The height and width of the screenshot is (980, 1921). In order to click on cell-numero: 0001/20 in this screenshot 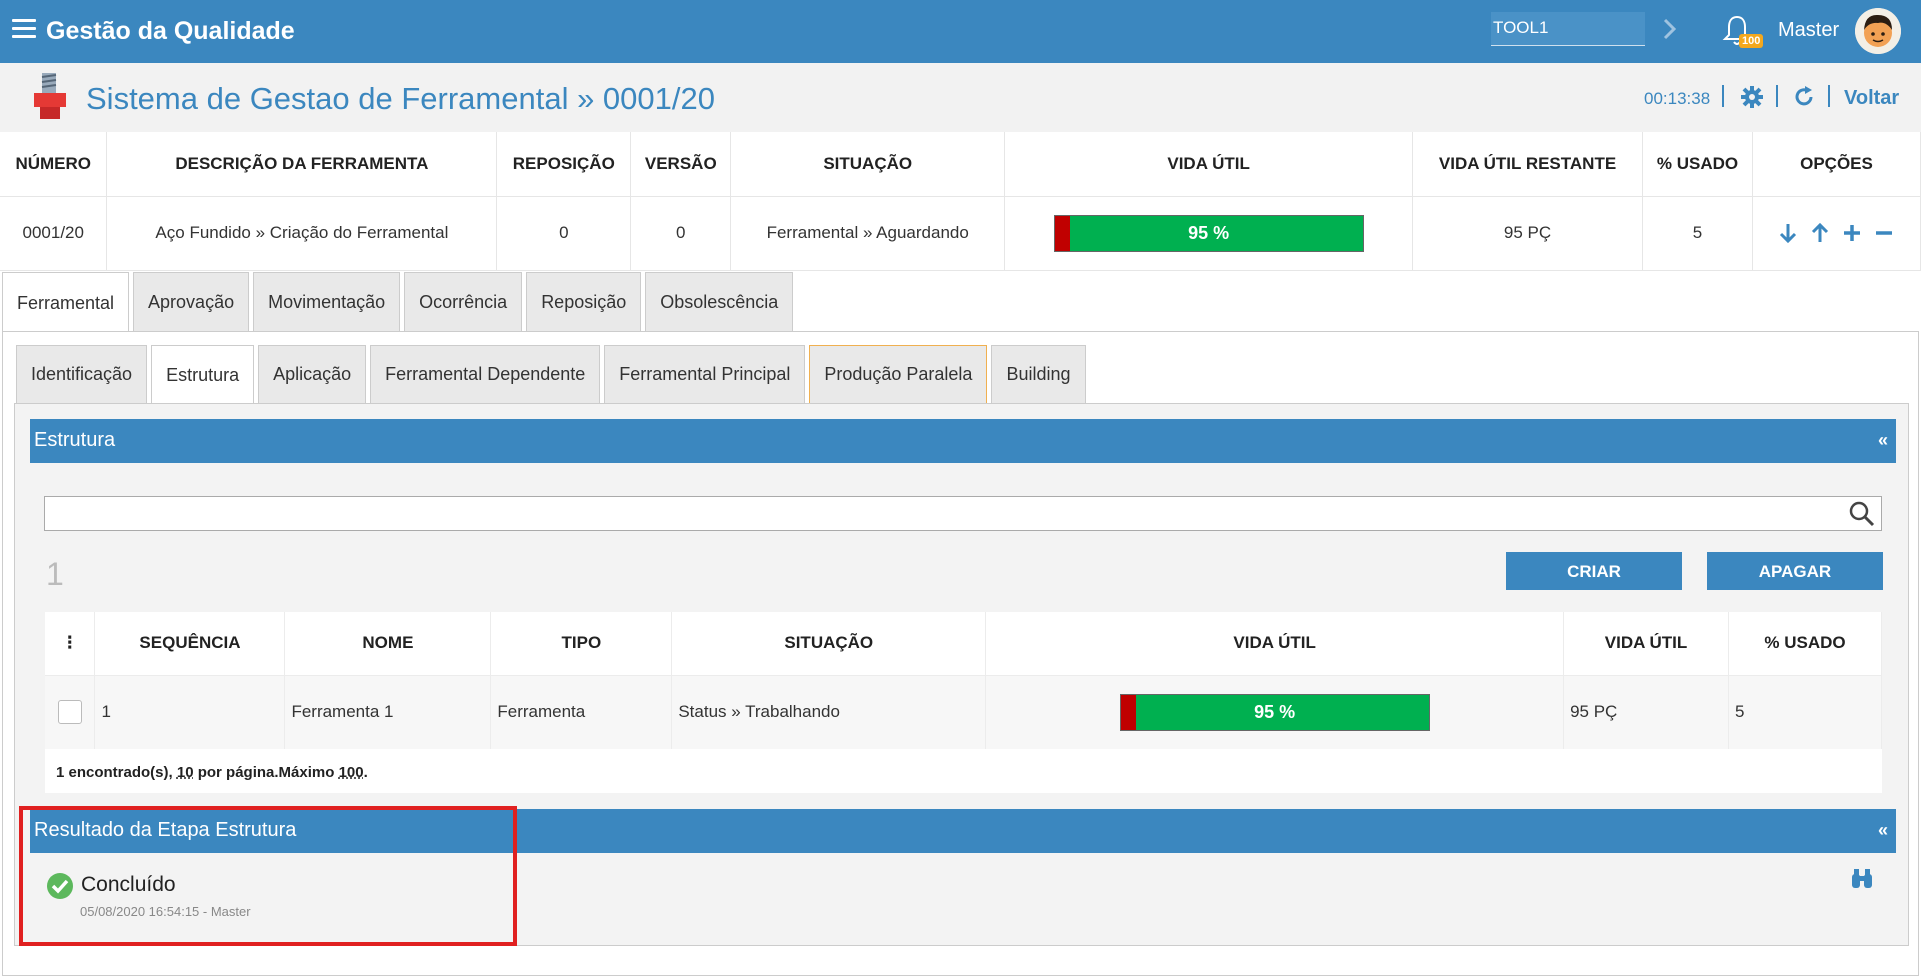, I will do `click(54, 233)`.